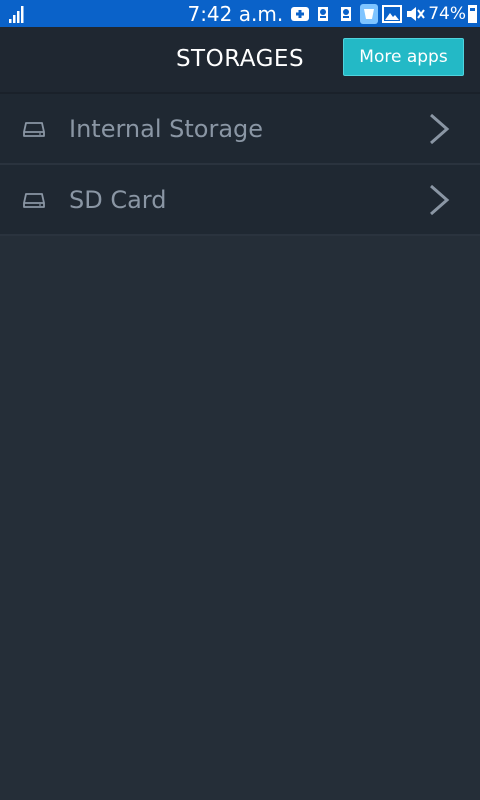 The height and width of the screenshot is (800, 480). What do you see at coordinates (447, 13) in the screenshot?
I see `battery-percent: 74%` at bounding box center [447, 13].